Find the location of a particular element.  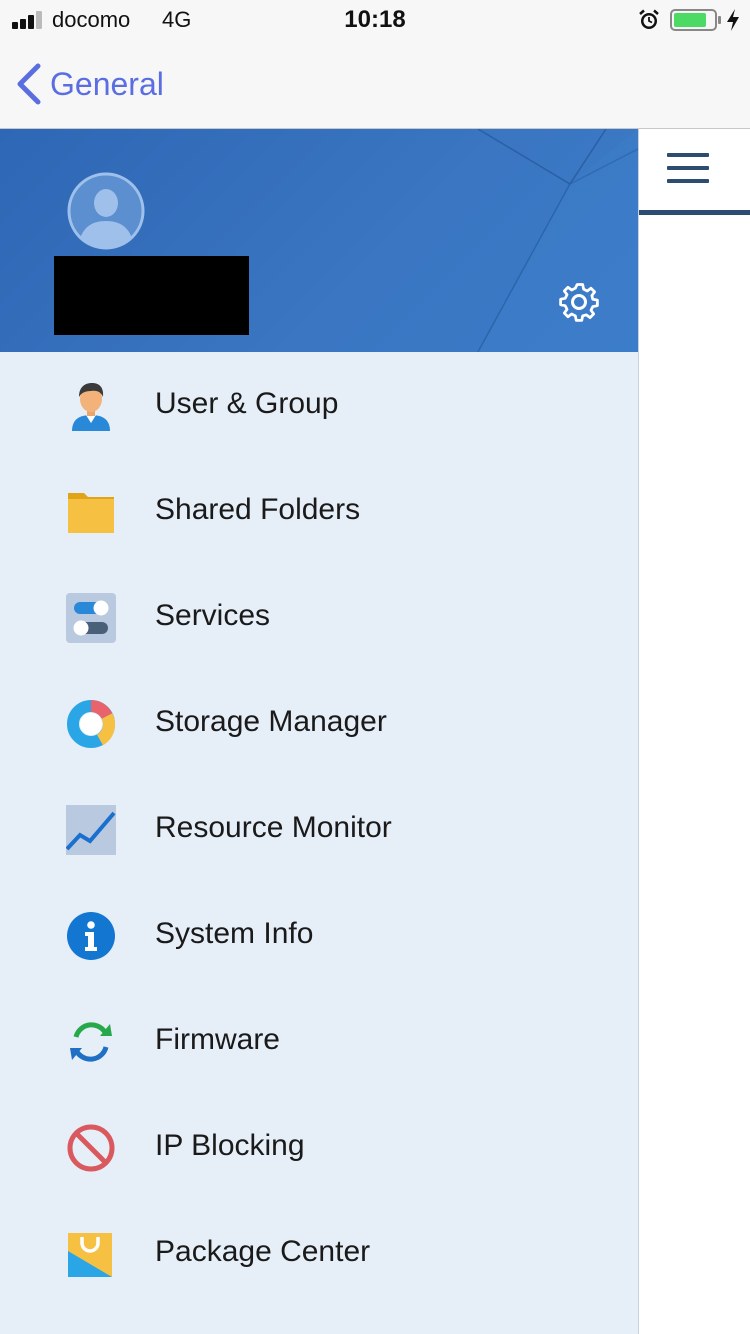

menu-item-storage-manager: Storage Manager is located at coordinates (319, 723).